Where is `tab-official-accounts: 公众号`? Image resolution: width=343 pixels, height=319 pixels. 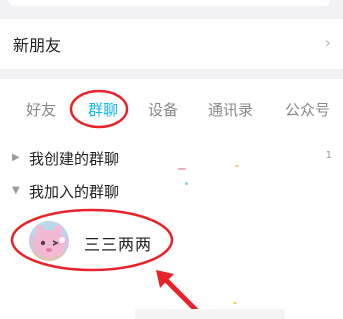
tab-official-accounts: 公众号 is located at coordinates (307, 109).